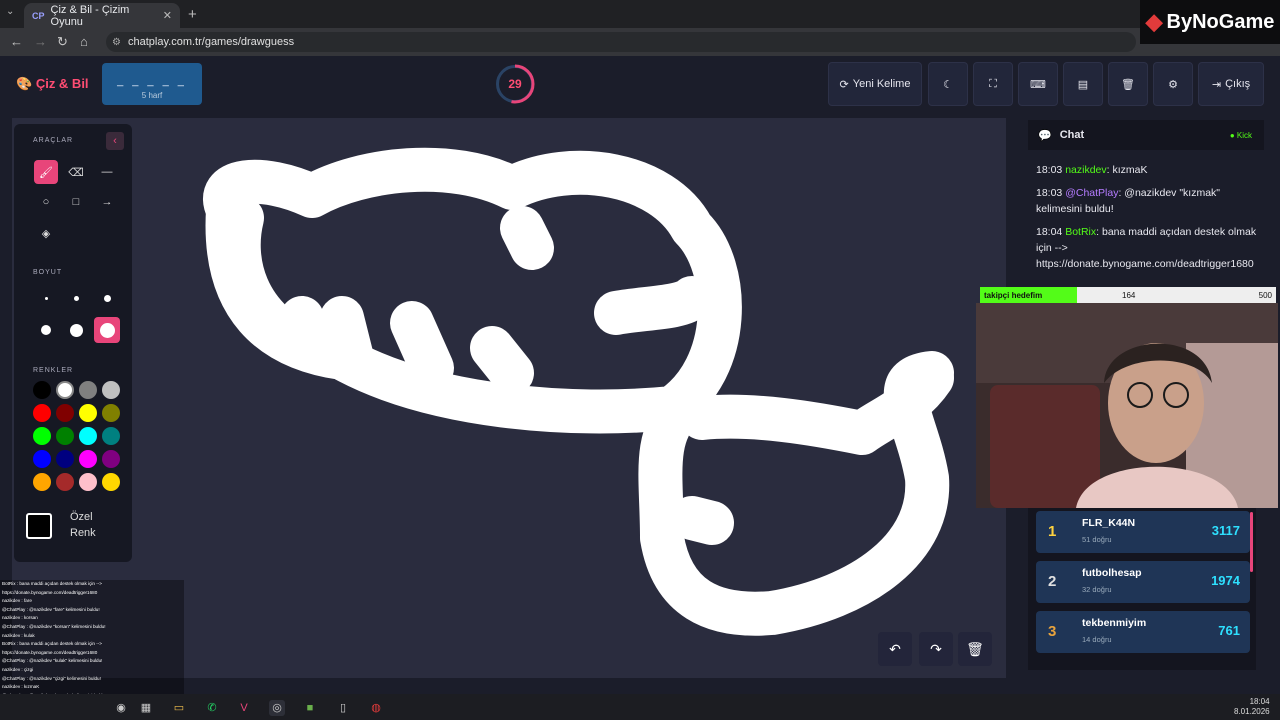 This screenshot has width=1280, height=720. I want to click on webcam-feed, so click(1127, 405).